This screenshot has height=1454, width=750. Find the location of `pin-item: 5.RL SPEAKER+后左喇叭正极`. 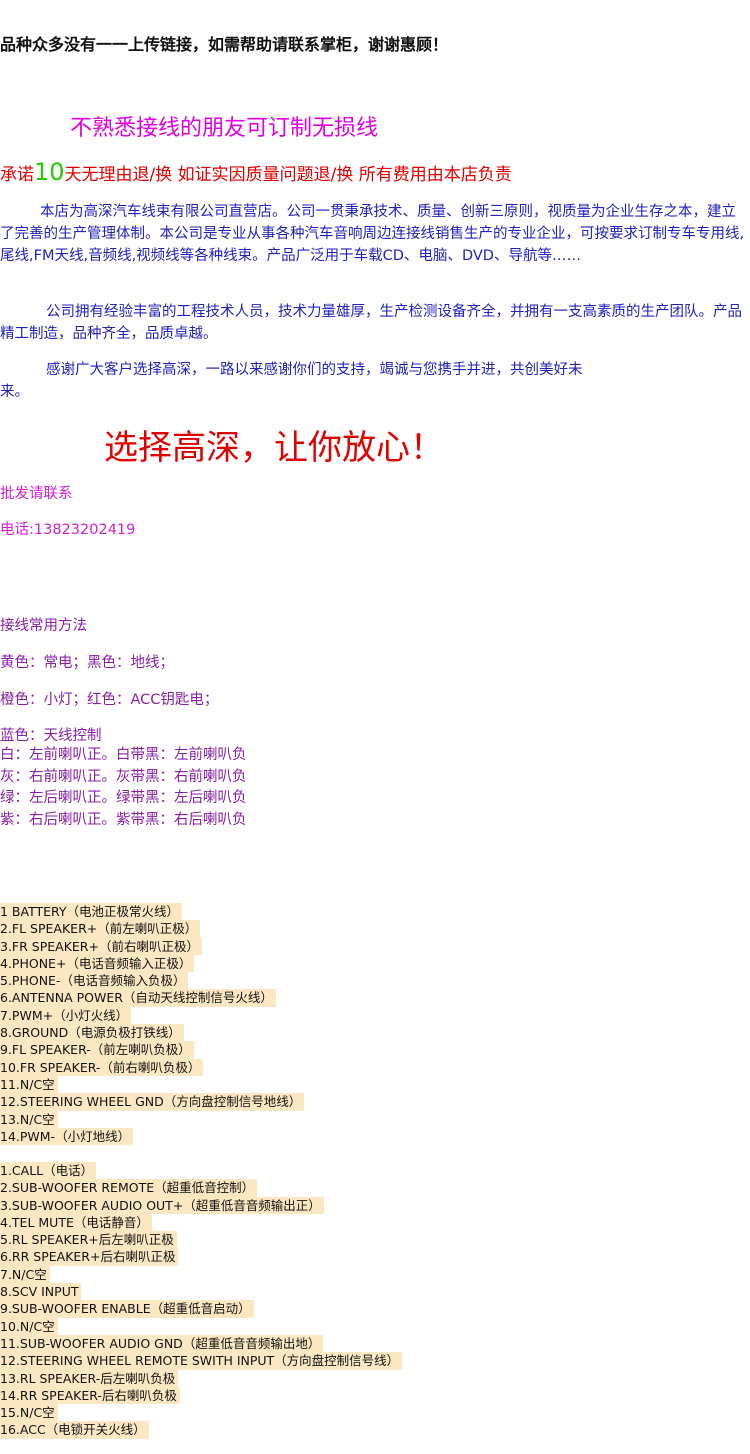

pin-item: 5.RL SPEAKER+后左喇叭正极 is located at coordinates (88, 1240).